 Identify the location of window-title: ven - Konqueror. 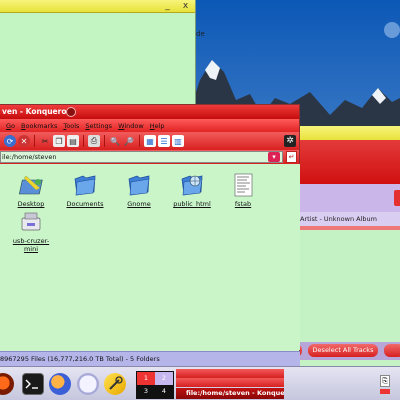
(36, 111).